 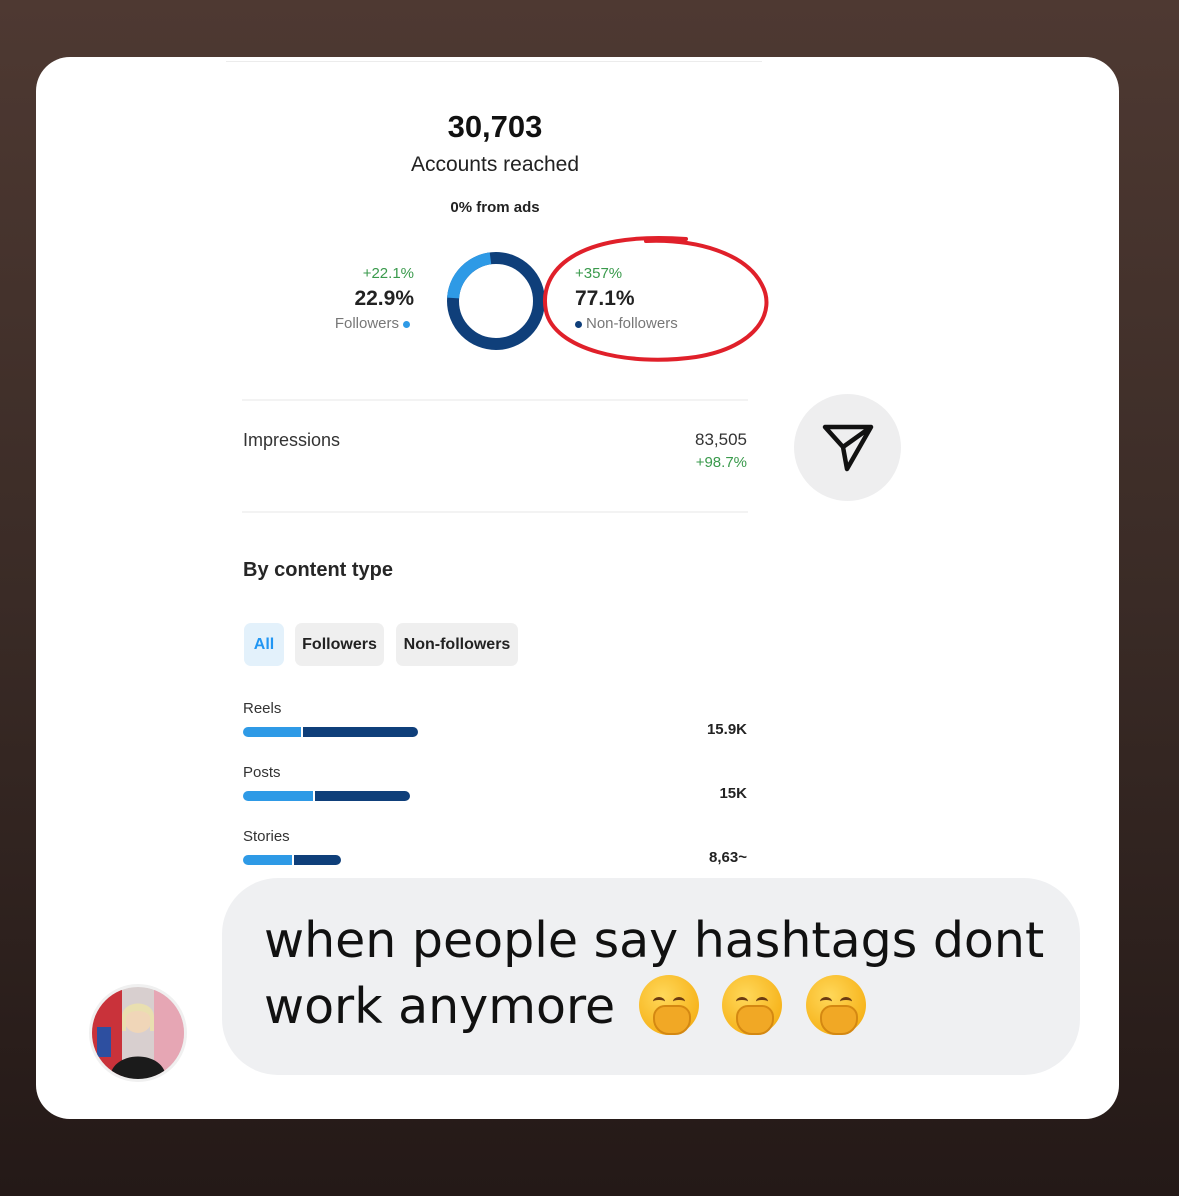 I want to click on avatar-photo, so click(x=138, y=1033).